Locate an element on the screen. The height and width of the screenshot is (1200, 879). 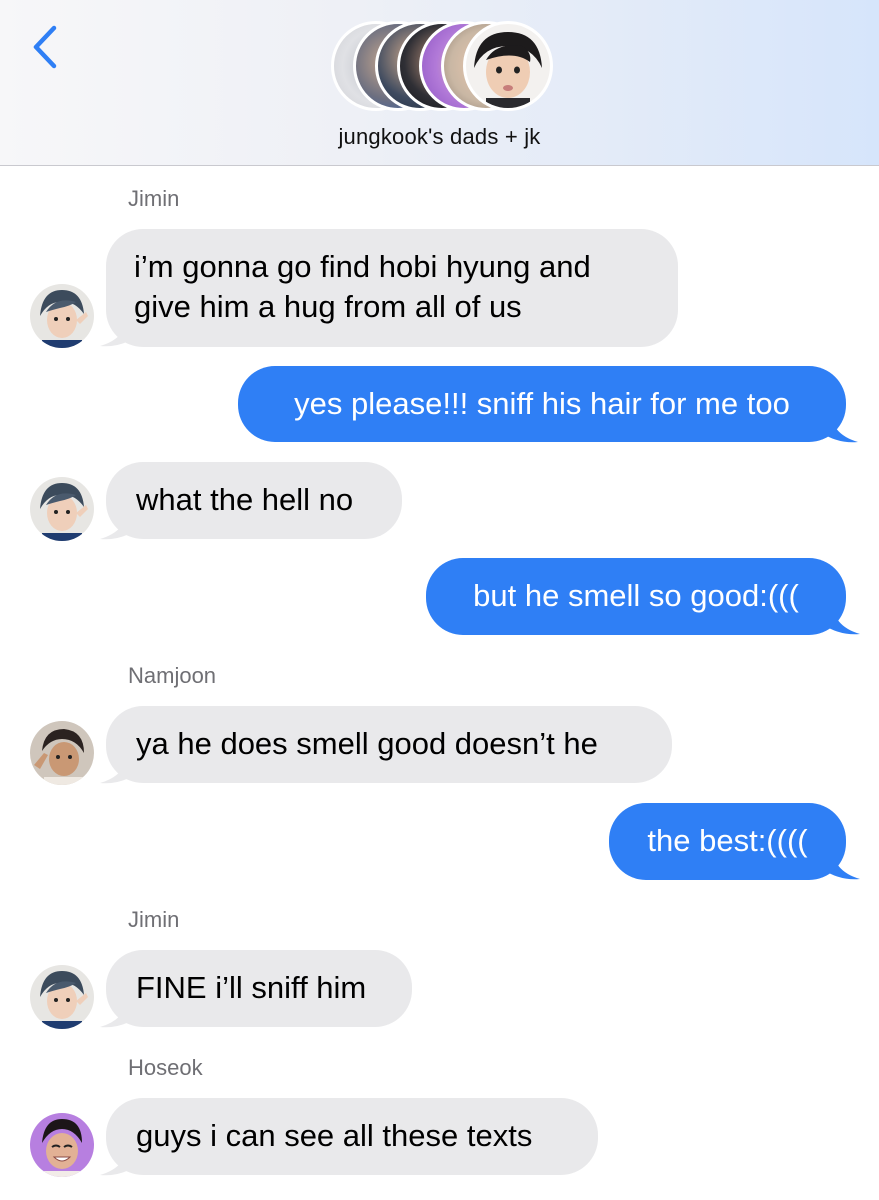
conversation-header: jungkook's dads + jk is located at coordinates (439, 83).